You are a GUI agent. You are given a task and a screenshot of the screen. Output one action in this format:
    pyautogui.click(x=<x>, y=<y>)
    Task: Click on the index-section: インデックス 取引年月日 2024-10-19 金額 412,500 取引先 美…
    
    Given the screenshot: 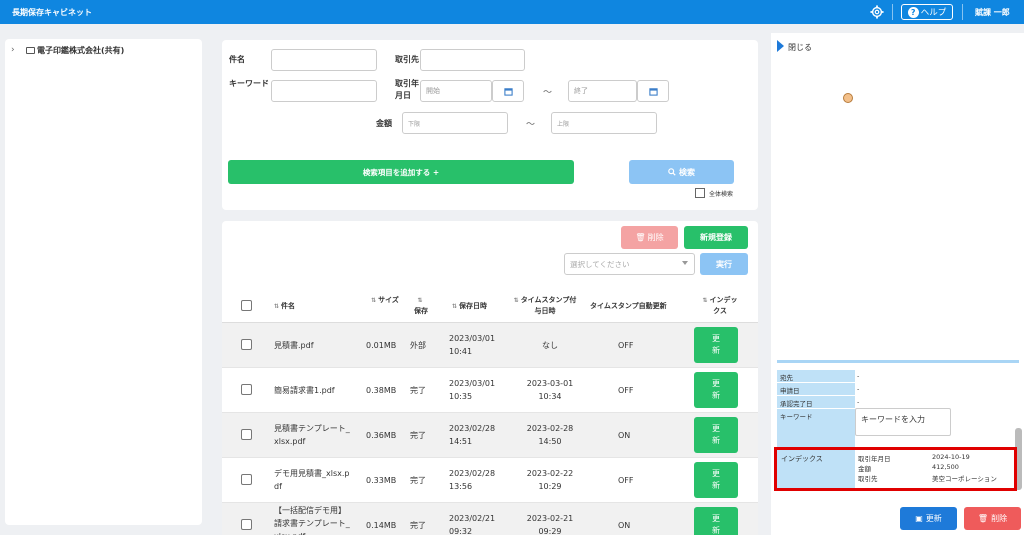 What is the action you would take?
    pyautogui.click(x=895, y=469)
    